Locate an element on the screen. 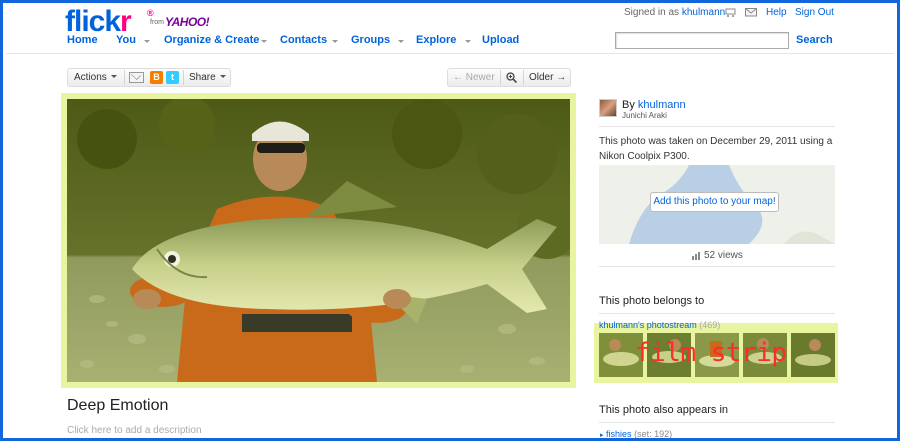  set-name: fishies is located at coordinates (619, 434).